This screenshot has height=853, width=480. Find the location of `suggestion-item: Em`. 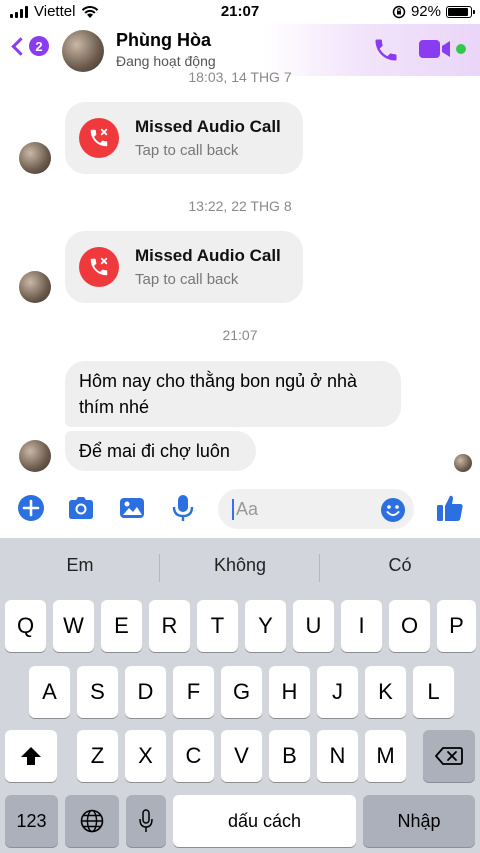

suggestion-item: Em is located at coordinates (80, 565).